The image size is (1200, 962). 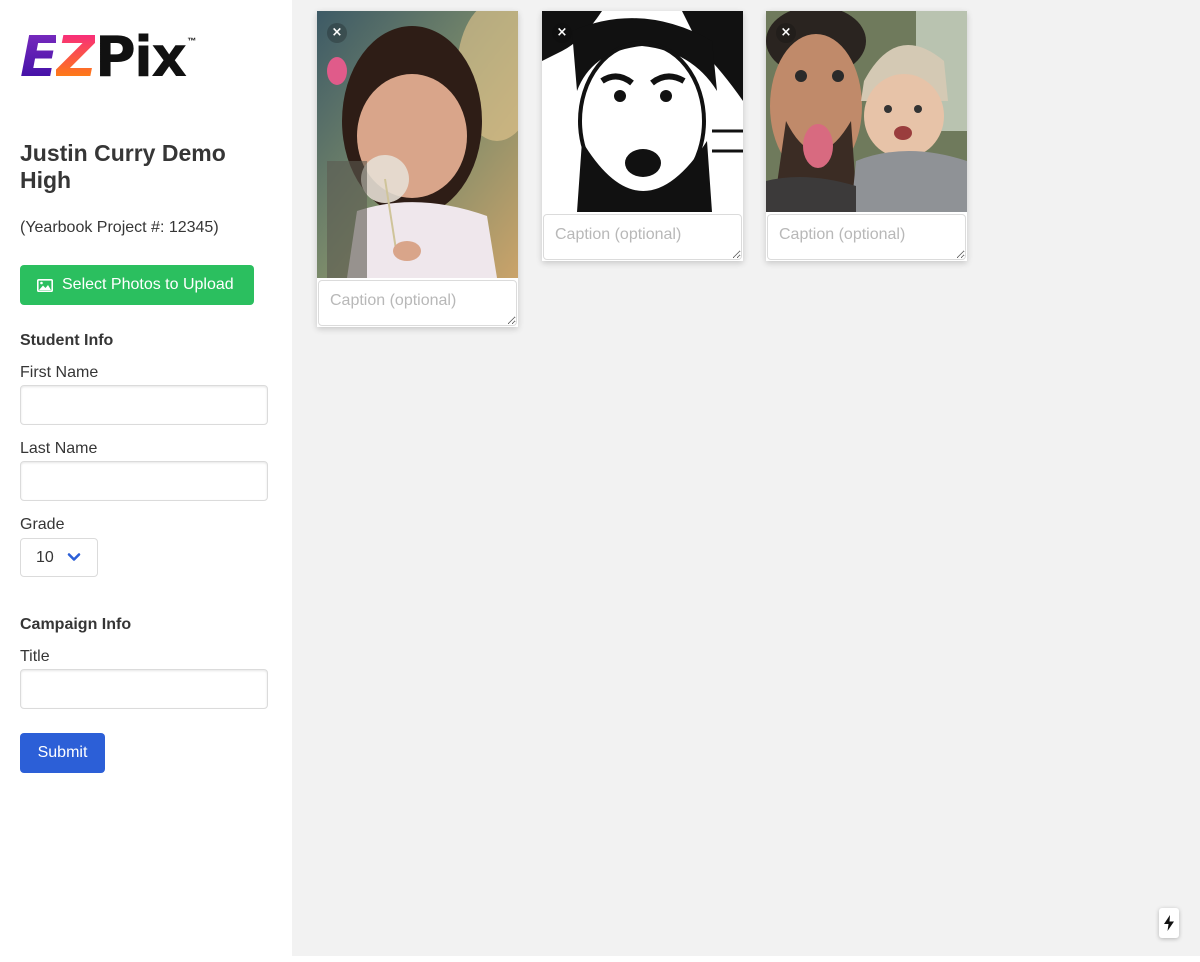 I want to click on grade-select: 10, so click(x=59, y=557).